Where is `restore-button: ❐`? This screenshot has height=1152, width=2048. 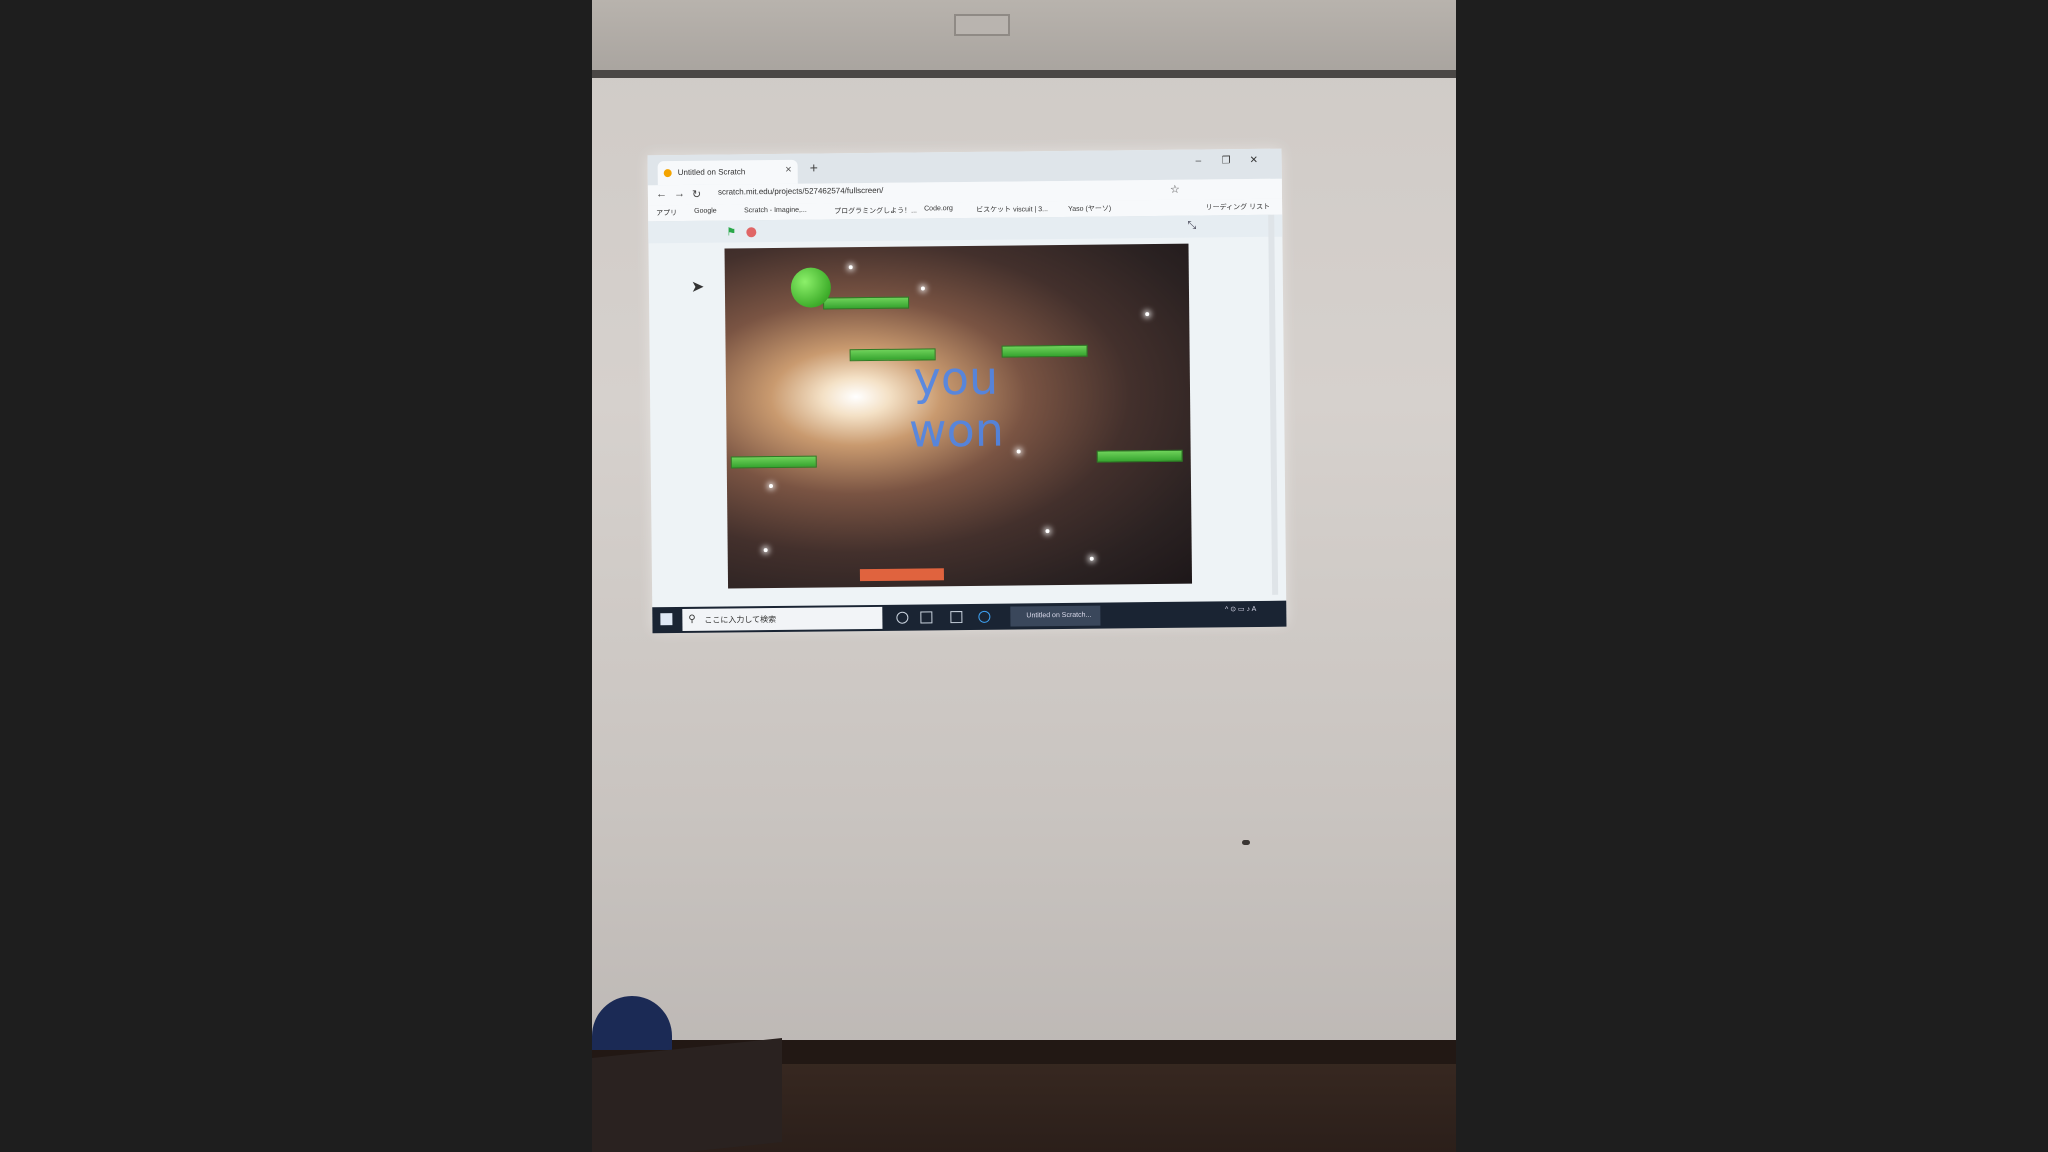
restore-button: ❐ is located at coordinates (1226, 160).